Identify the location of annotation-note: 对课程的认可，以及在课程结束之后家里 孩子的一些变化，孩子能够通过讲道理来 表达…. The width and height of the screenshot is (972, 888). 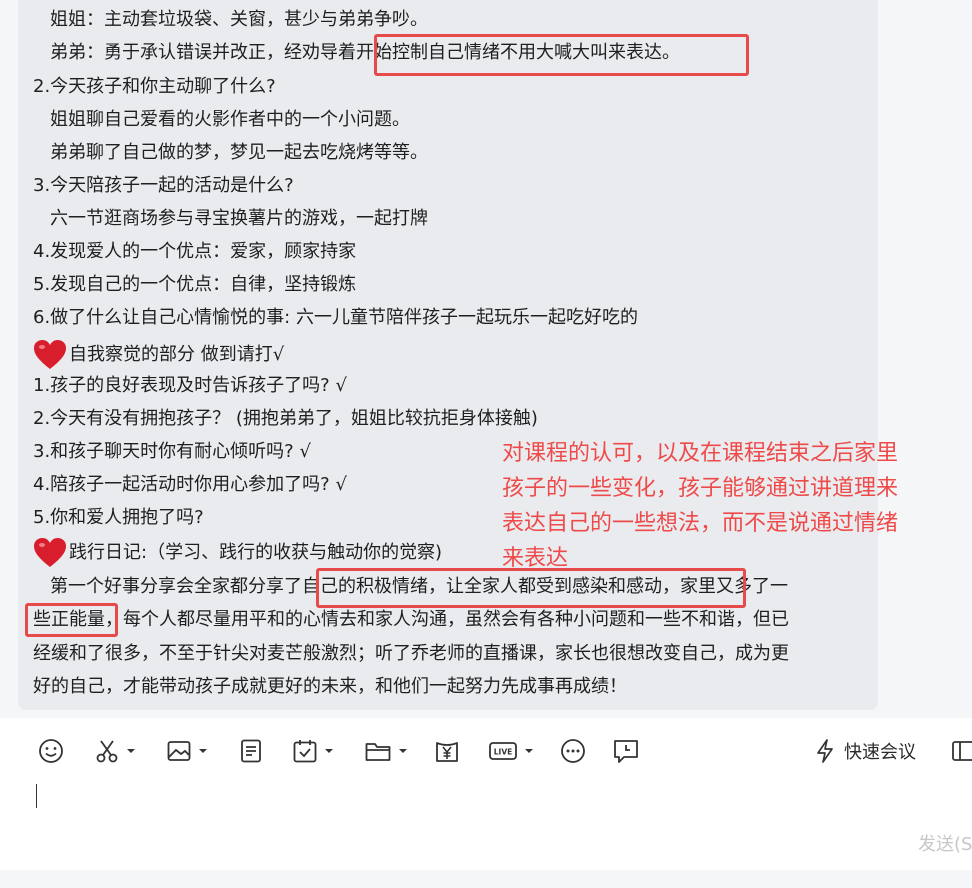
(722, 506).